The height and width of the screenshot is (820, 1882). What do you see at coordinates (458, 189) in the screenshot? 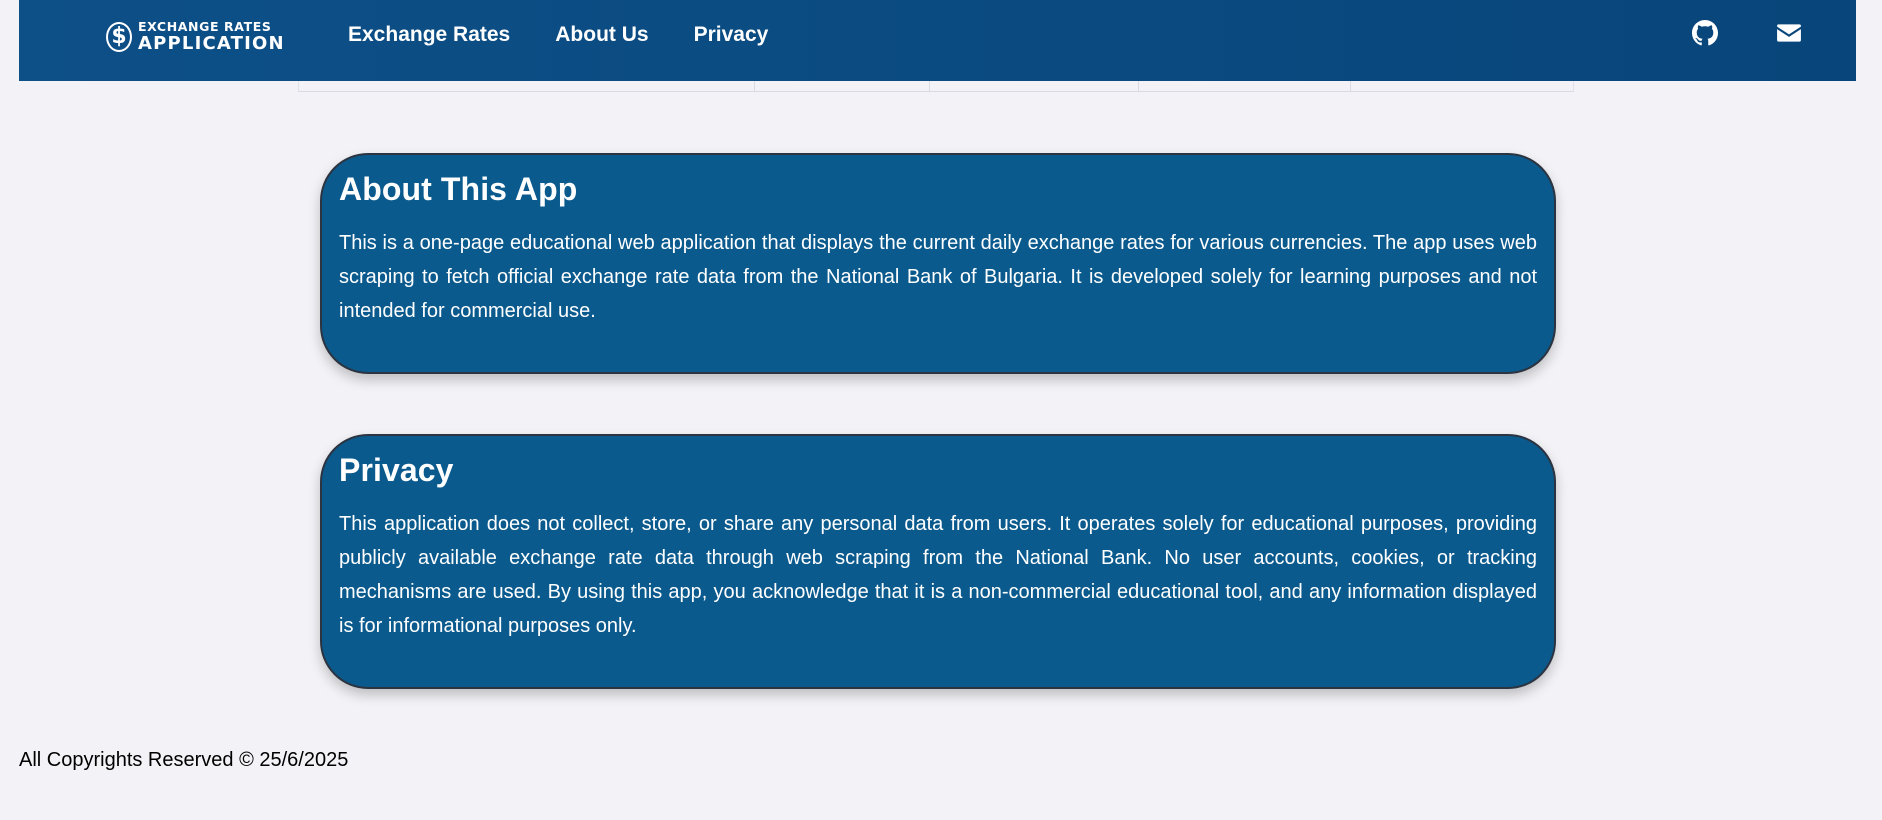
I see `about-title: About This App` at bounding box center [458, 189].